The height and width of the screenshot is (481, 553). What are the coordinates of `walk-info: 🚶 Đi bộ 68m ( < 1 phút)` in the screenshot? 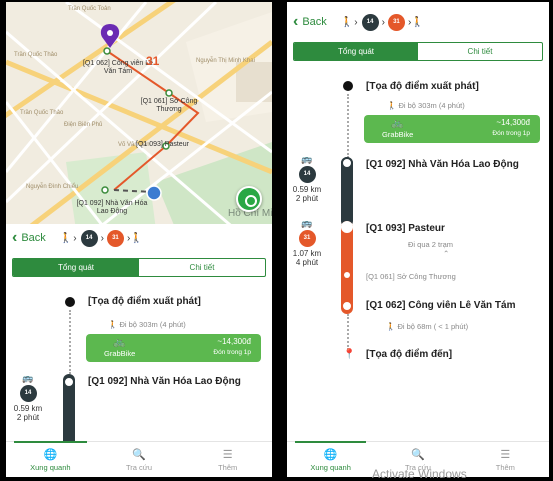 It's located at (427, 326).